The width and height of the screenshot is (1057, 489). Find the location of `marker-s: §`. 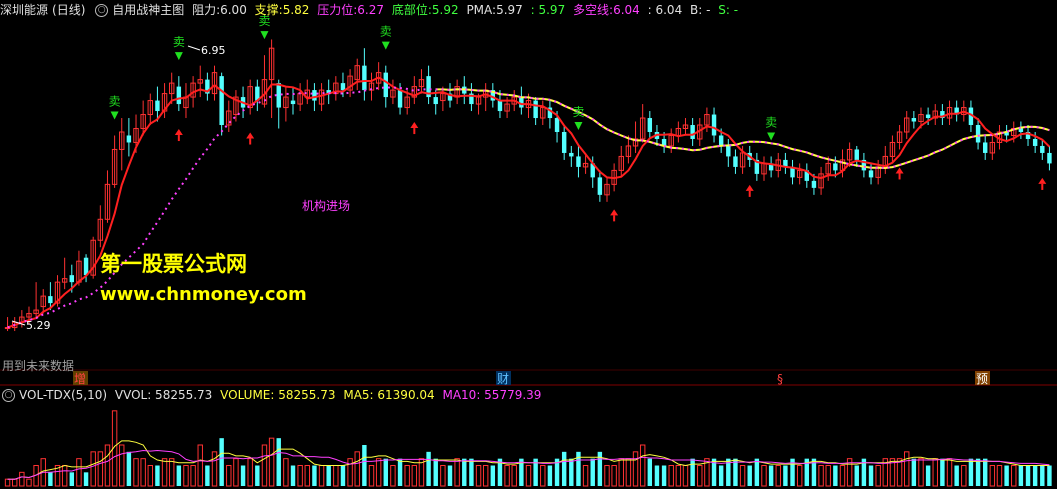

marker-s: § is located at coordinates (780, 379).